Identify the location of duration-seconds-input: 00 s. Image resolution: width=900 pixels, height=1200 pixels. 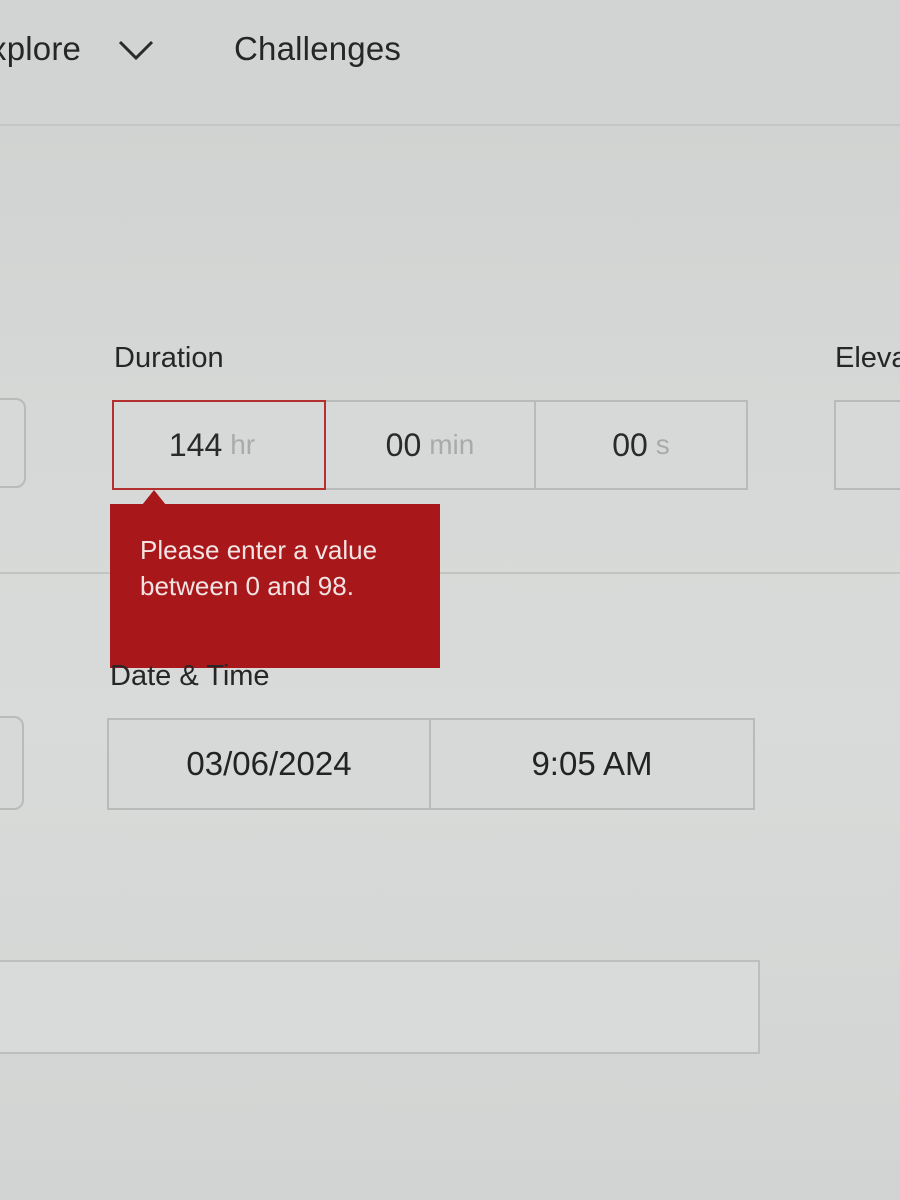
(642, 445).